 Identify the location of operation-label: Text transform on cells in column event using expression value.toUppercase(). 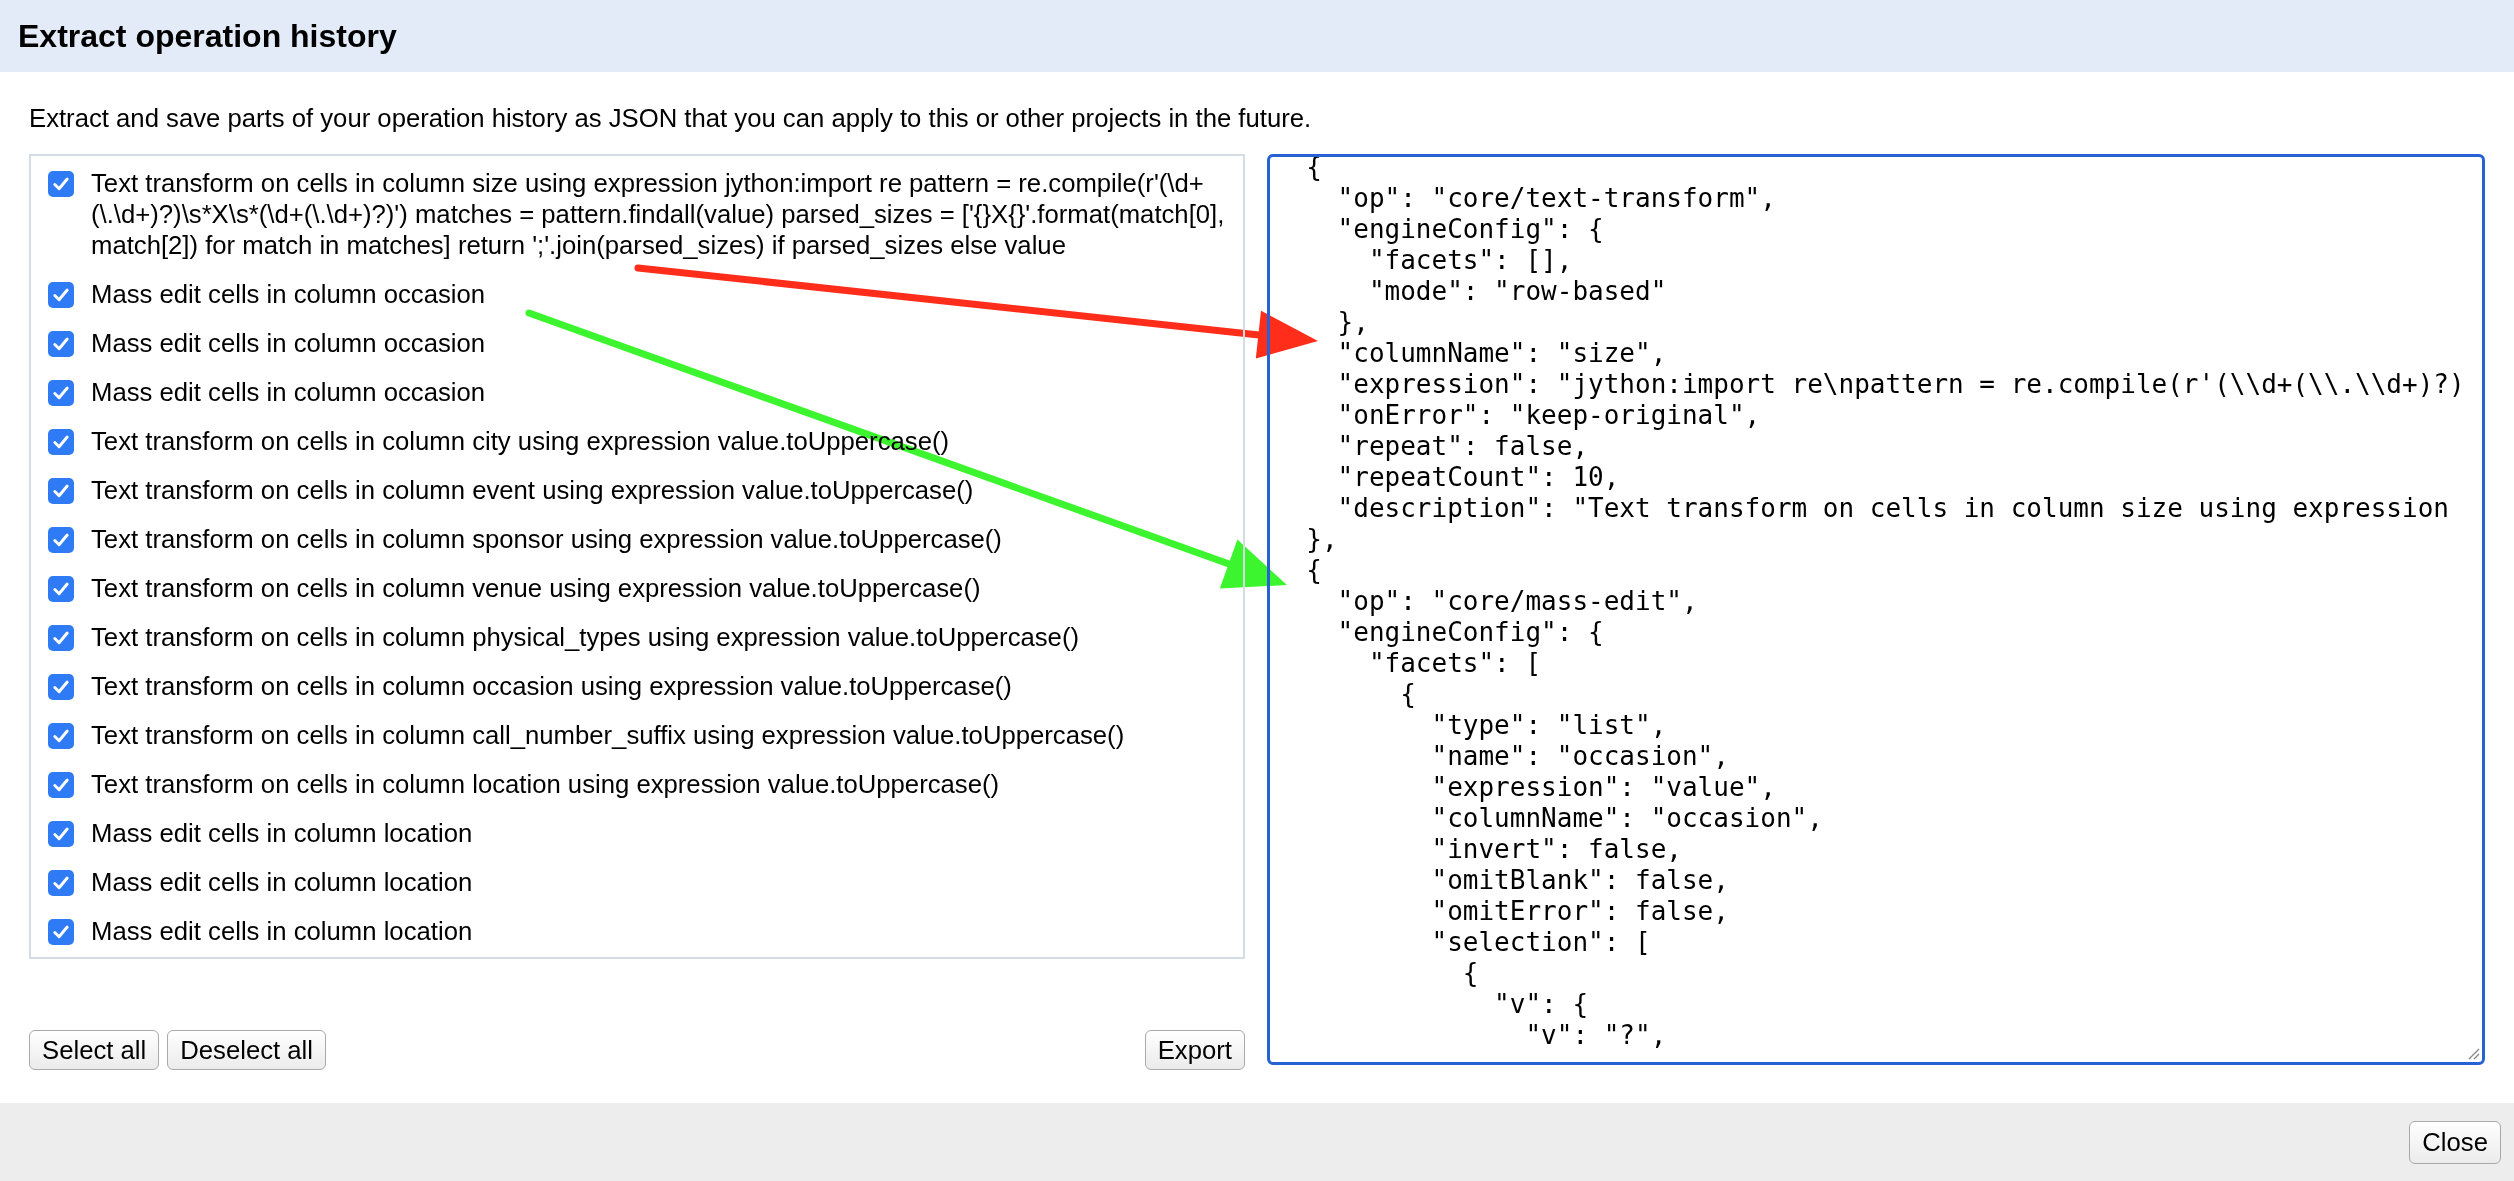
(532, 490).